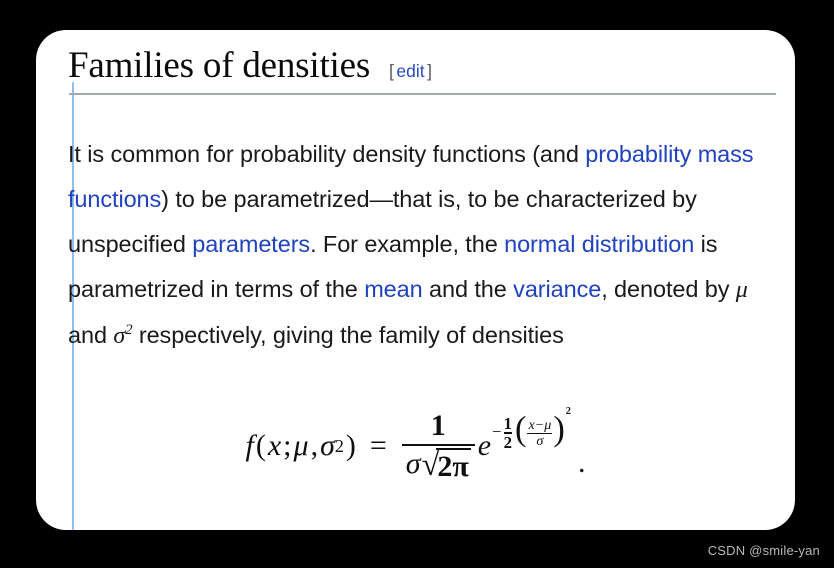 This screenshot has height=568, width=834. Describe the element at coordinates (378, 445) in the screenshot. I see `formula-equals: =` at that location.